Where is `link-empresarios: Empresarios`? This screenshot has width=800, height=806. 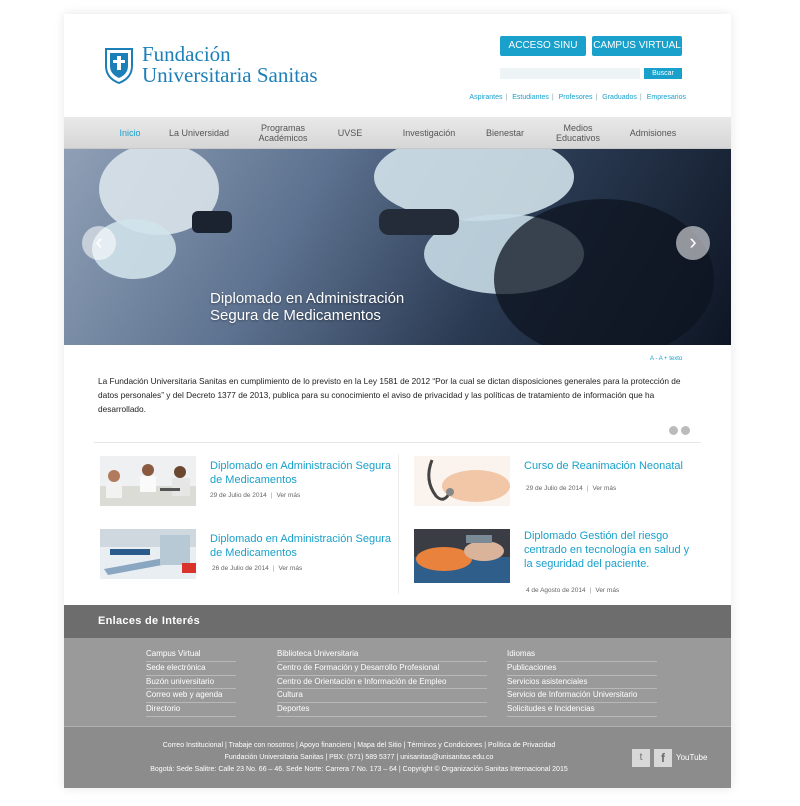 link-empresarios: Empresarios is located at coordinates (666, 97).